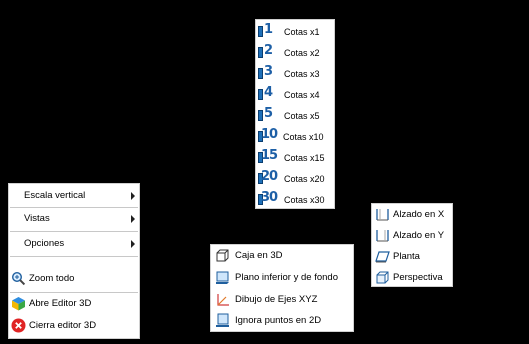  What do you see at coordinates (406, 256) in the screenshot?
I see `menu-item-label: Planta` at bounding box center [406, 256].